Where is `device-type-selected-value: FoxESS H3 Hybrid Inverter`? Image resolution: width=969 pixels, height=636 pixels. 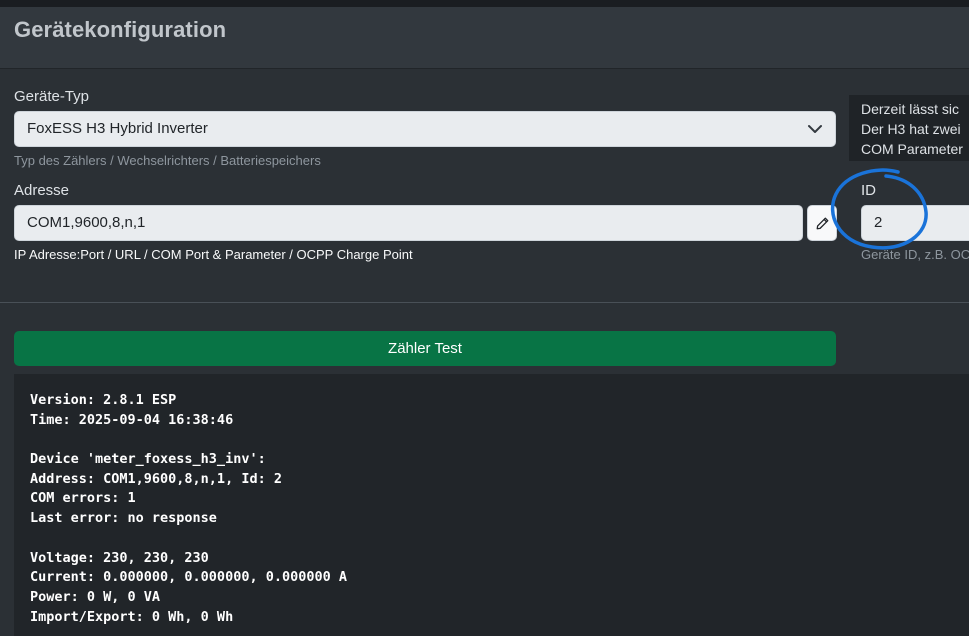
device-type-selected-value: FoxESS H3 Hybrid Inverter is located at coordinates (117, 128).